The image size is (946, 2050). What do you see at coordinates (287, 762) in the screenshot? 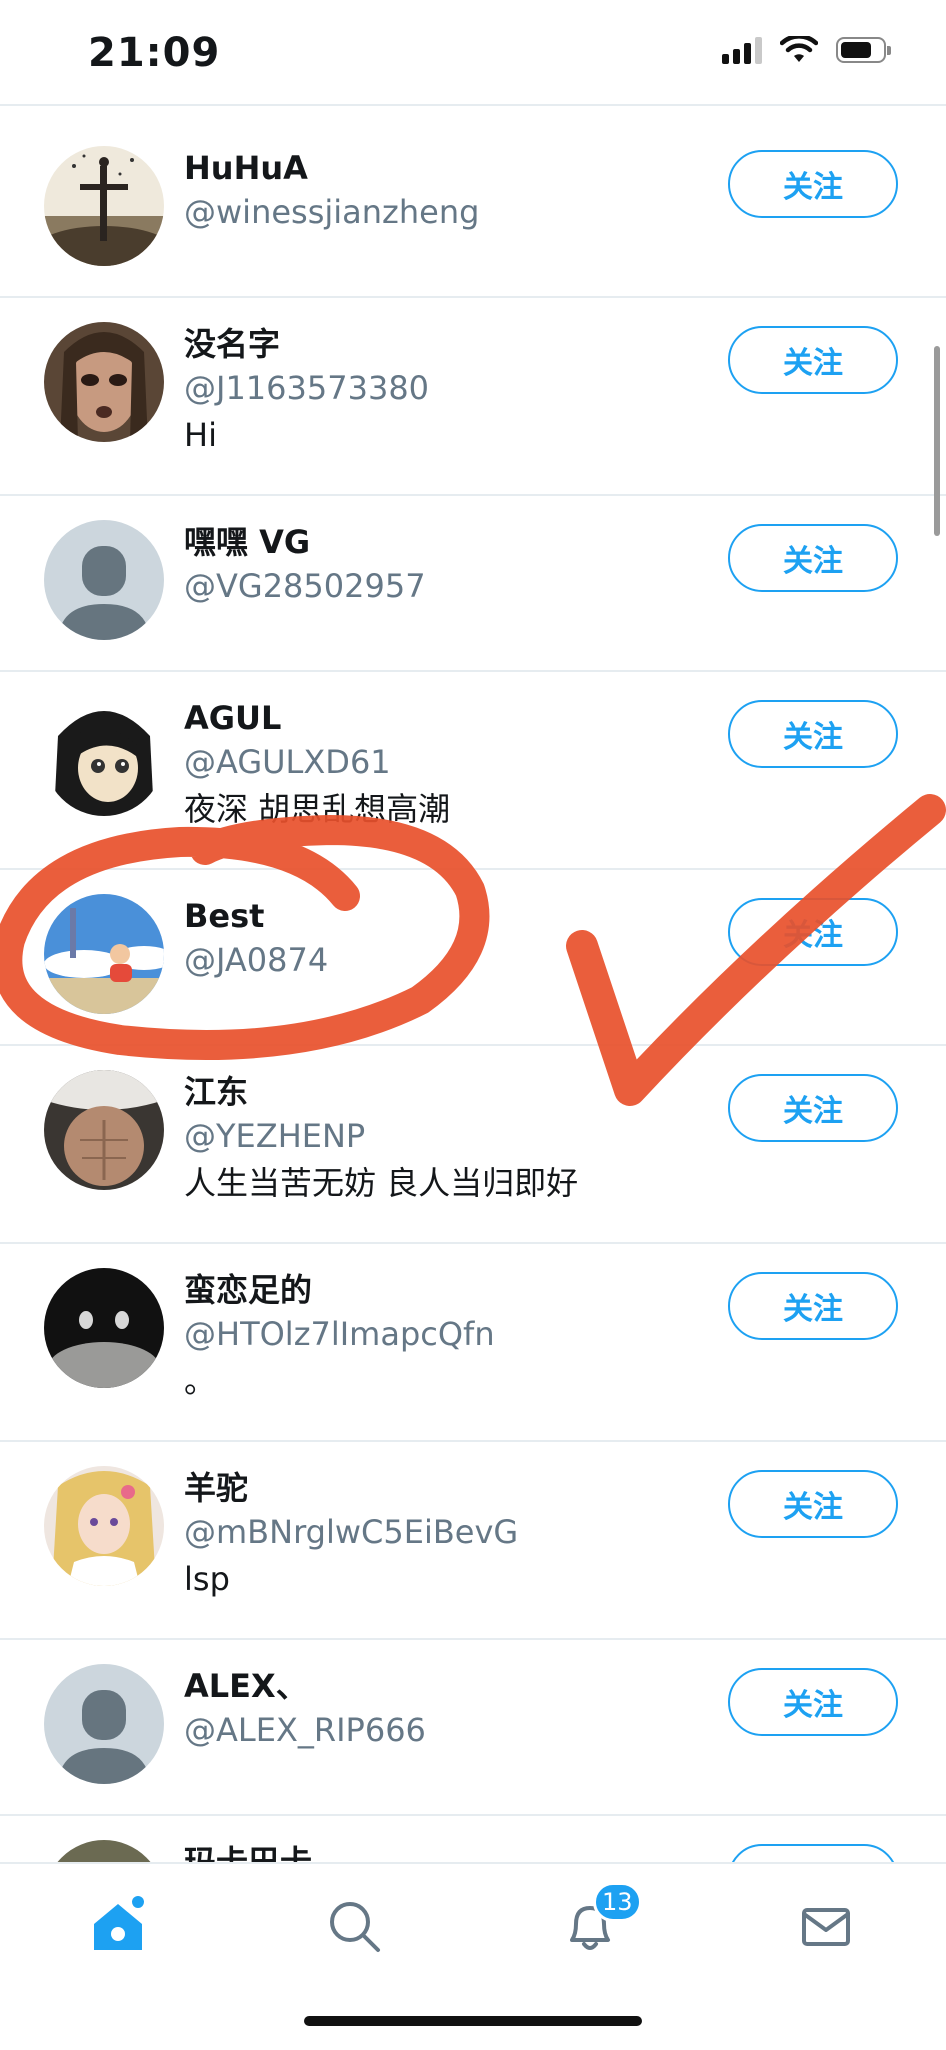
I see `user-handle: @AGULXD61` at bounding box center [287, 762].